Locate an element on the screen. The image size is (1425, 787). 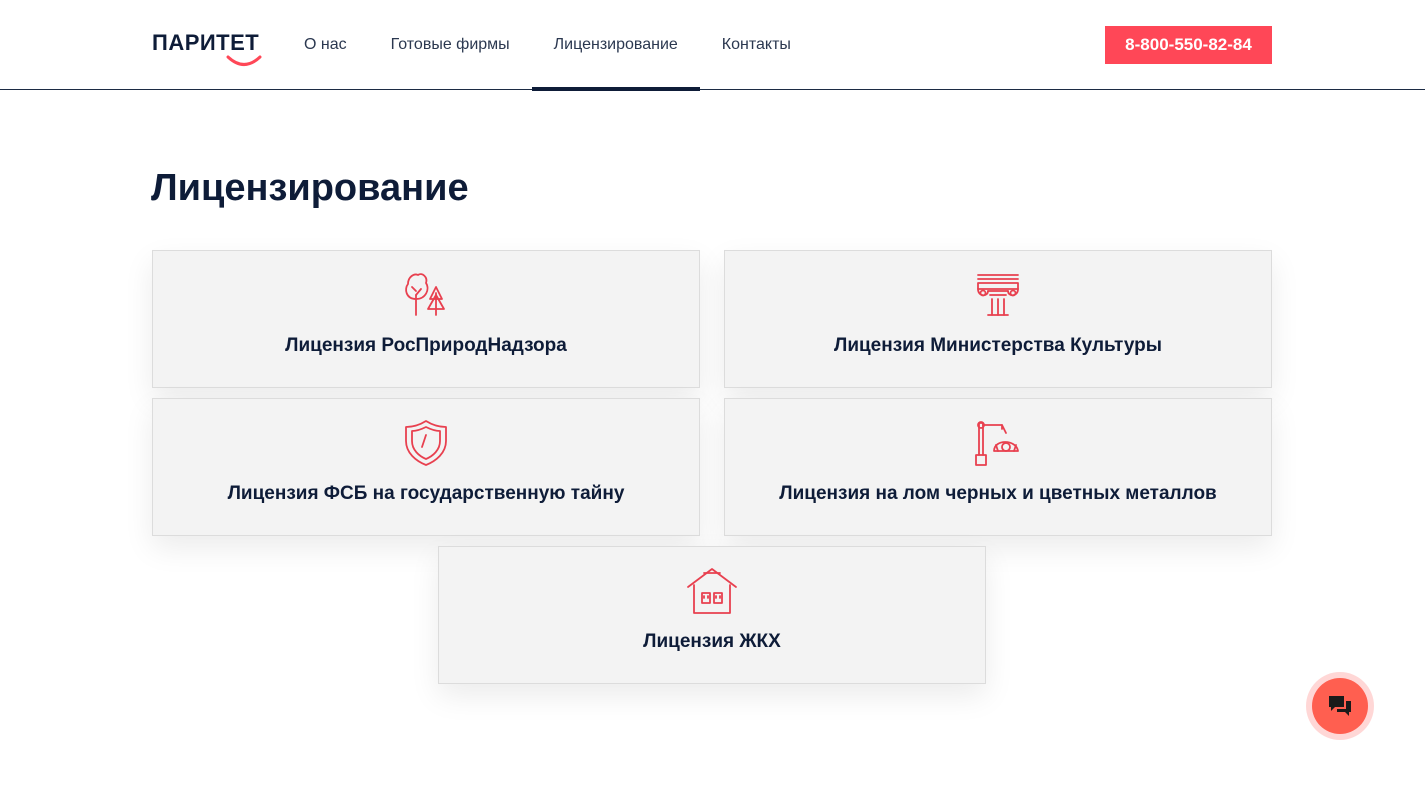
house-icon is located at coordinates (712, 591).